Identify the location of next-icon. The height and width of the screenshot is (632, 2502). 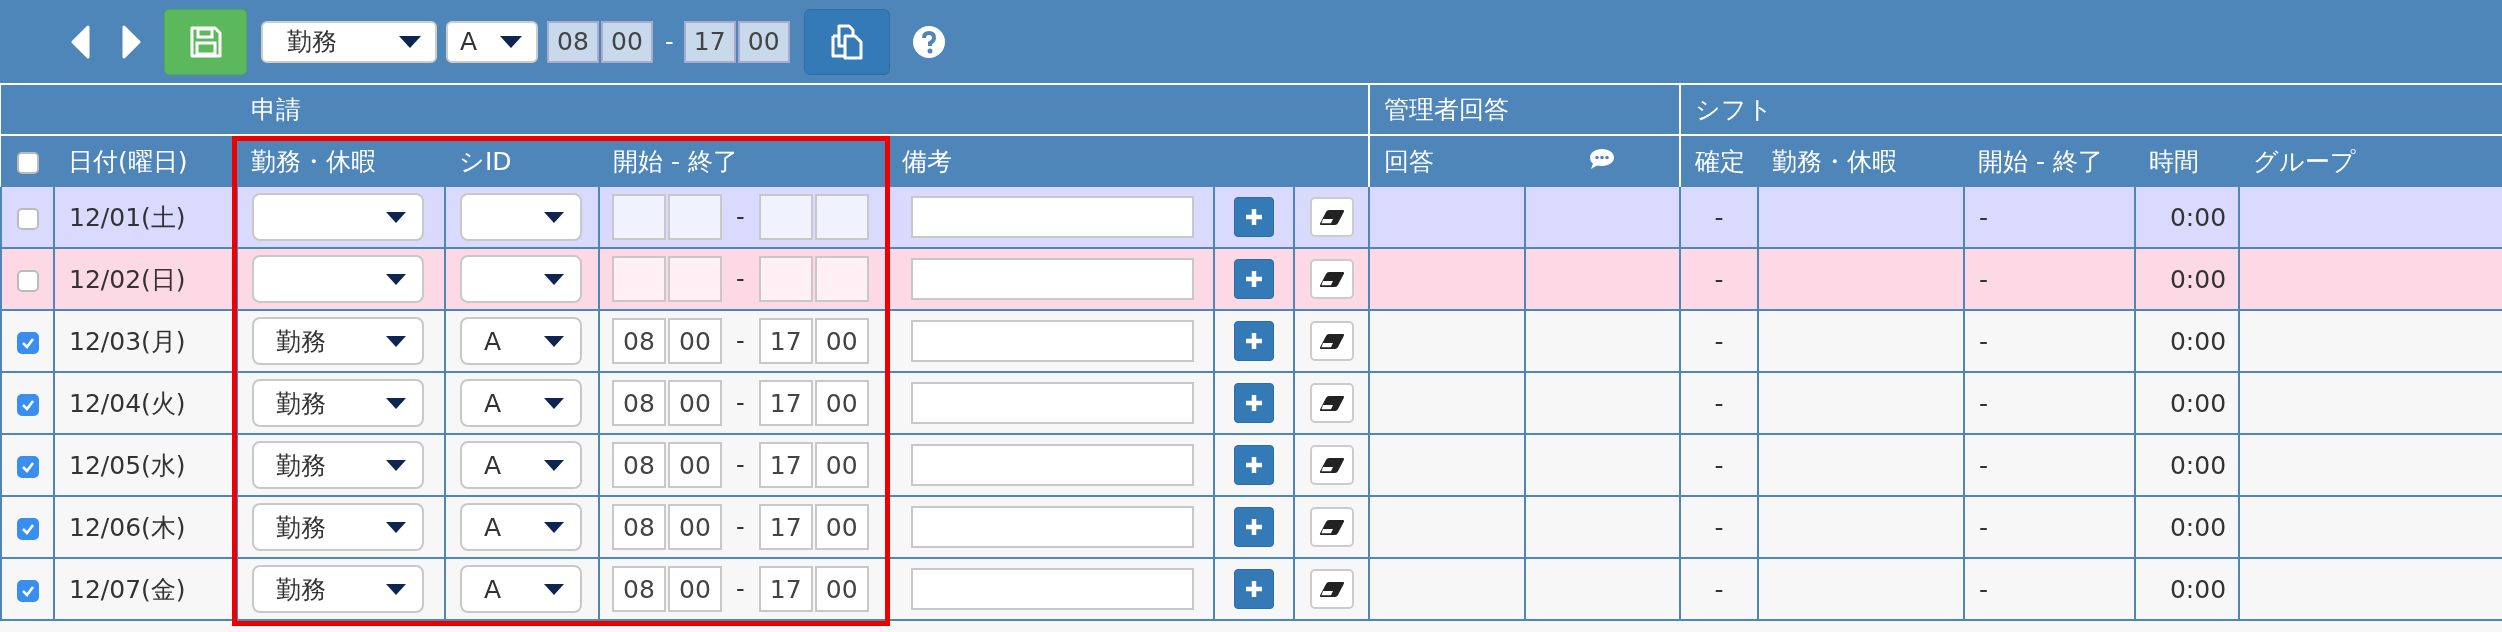
(132, 41).